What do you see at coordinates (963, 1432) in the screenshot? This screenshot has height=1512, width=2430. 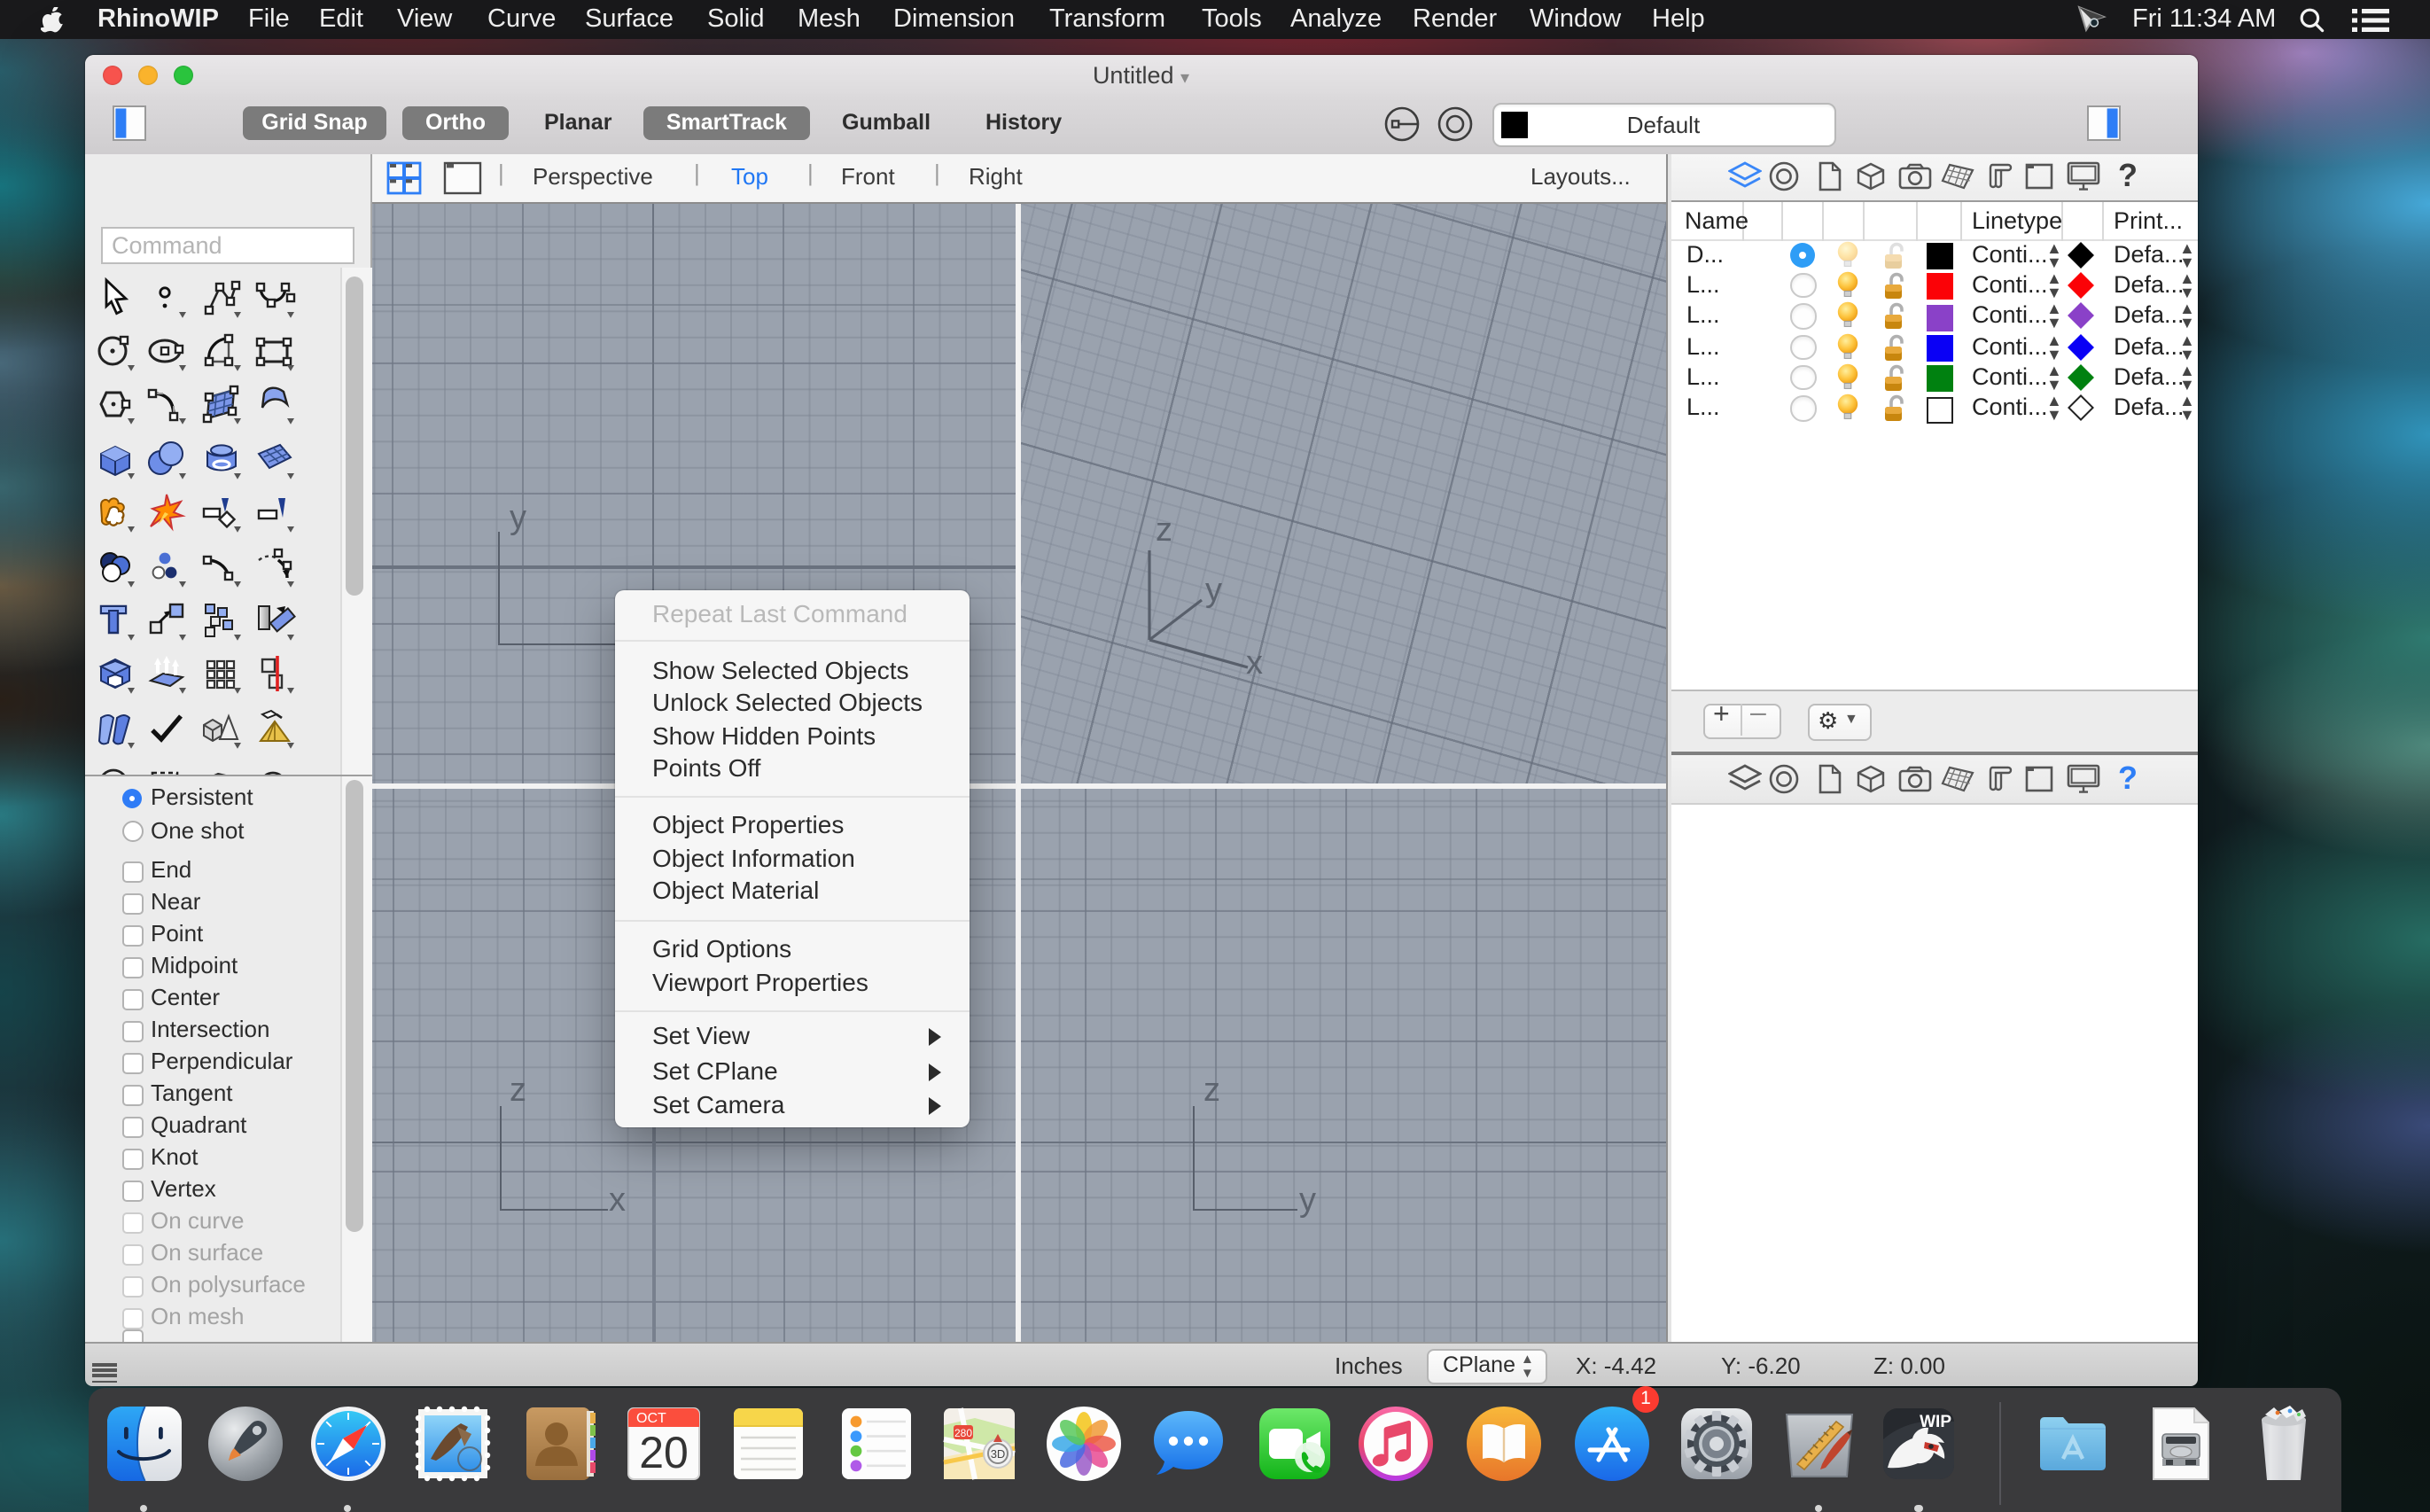 I see `svg-text: 280` at bounding box center [963, 1432].